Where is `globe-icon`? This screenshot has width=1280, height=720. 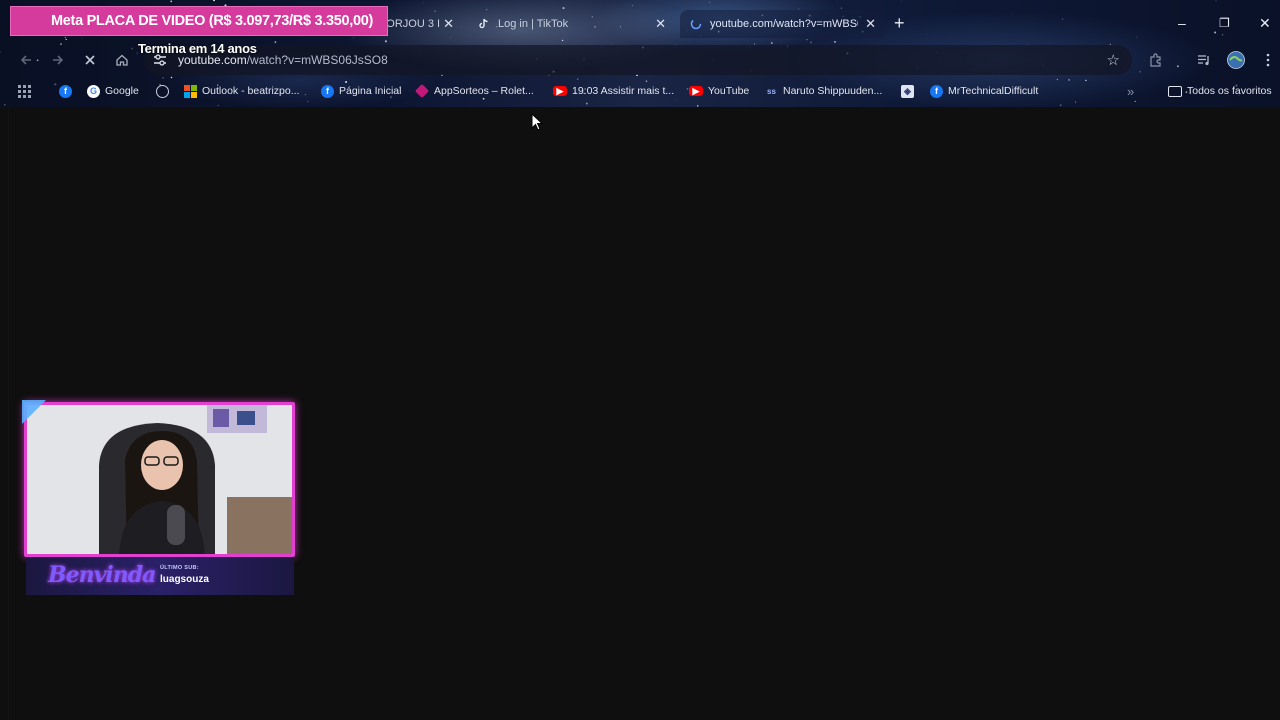
globe-icon is located at coordinates (162, 91).